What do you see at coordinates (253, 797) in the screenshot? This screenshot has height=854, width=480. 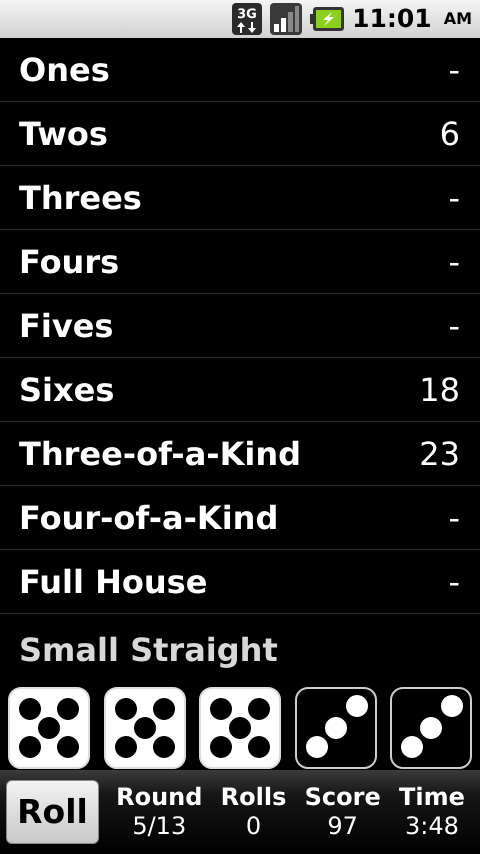 I see `stat-label: Rolls` at bounding box center [253, 797].